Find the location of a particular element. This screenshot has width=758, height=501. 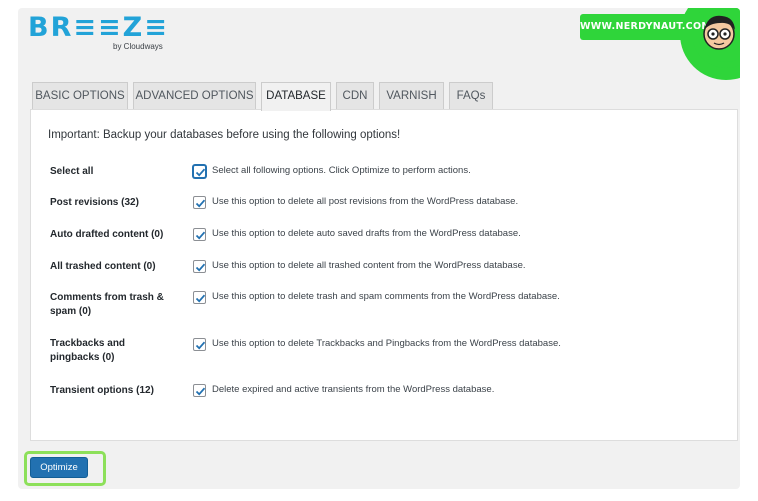

auto-drafted-checkbox is located at coordinates (199, 234).